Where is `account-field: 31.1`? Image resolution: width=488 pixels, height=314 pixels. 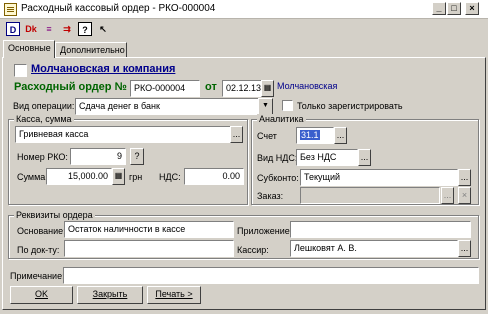
account-field: 31.1 is located at coordinates (315, 135).